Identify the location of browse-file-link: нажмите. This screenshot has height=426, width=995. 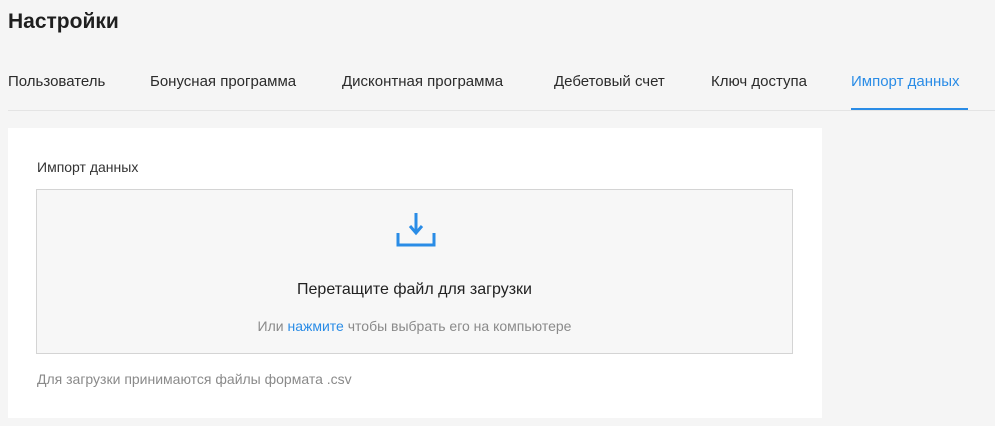
(315, 326).